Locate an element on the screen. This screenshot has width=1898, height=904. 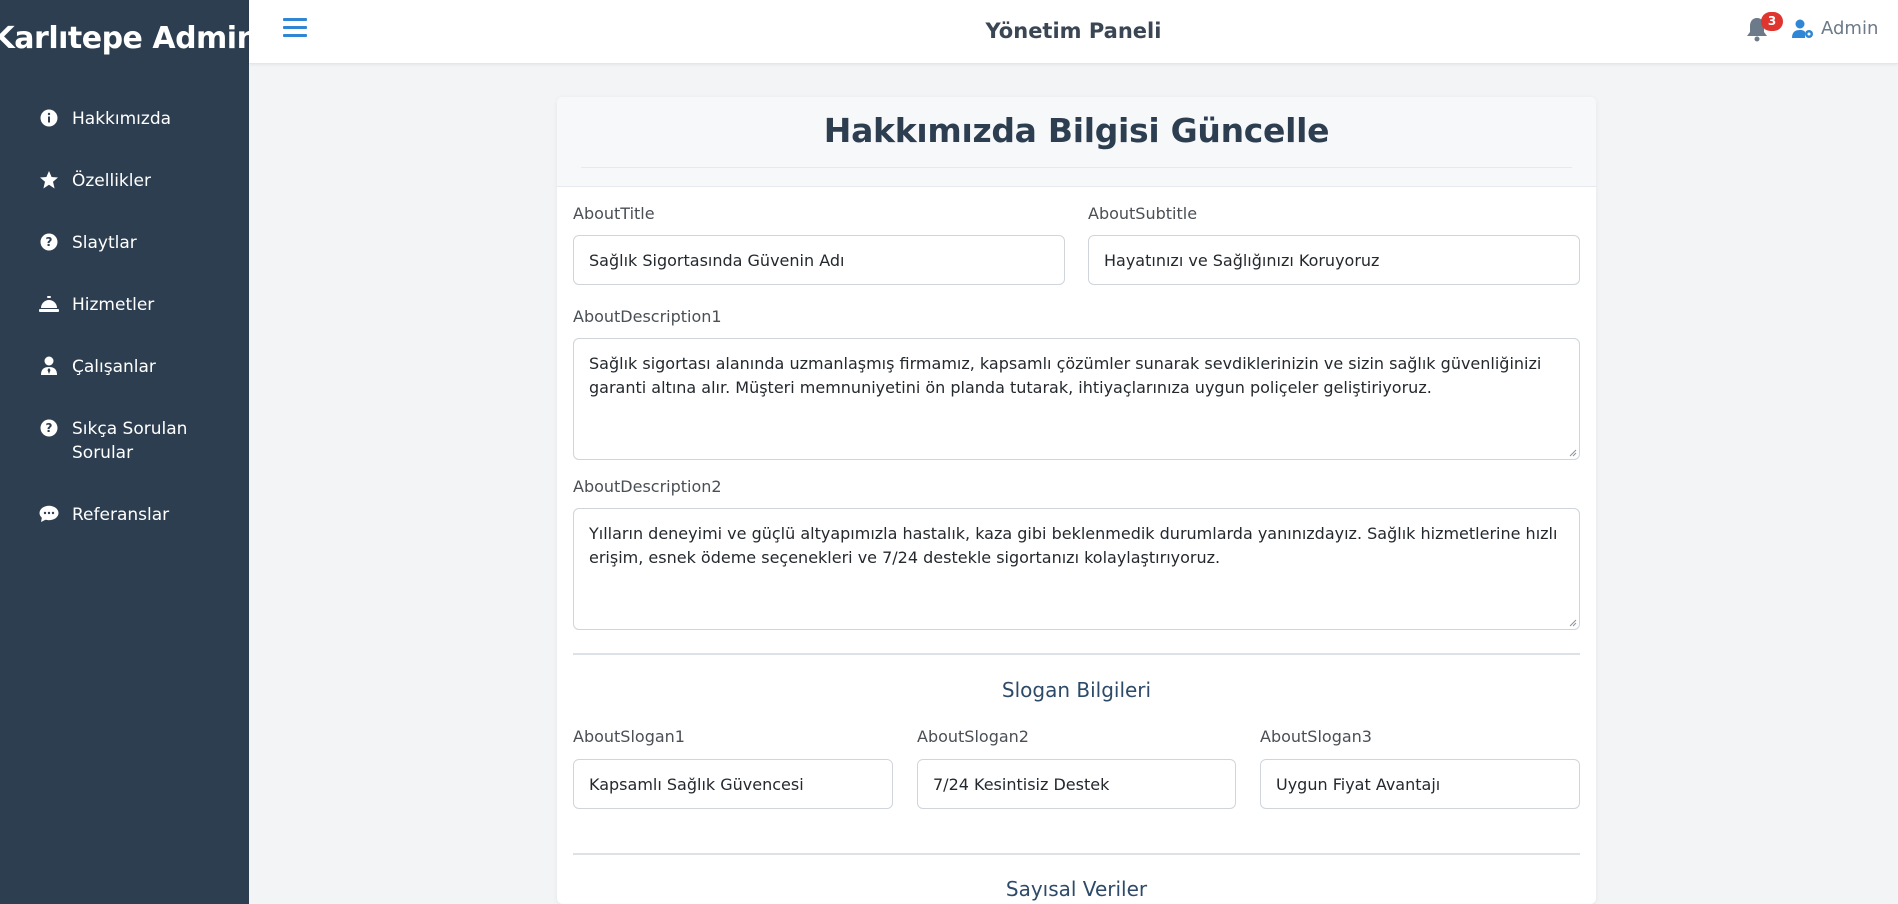
about-slogan3-label: AboutSlogan3 is located at coordinates (1316, 736).